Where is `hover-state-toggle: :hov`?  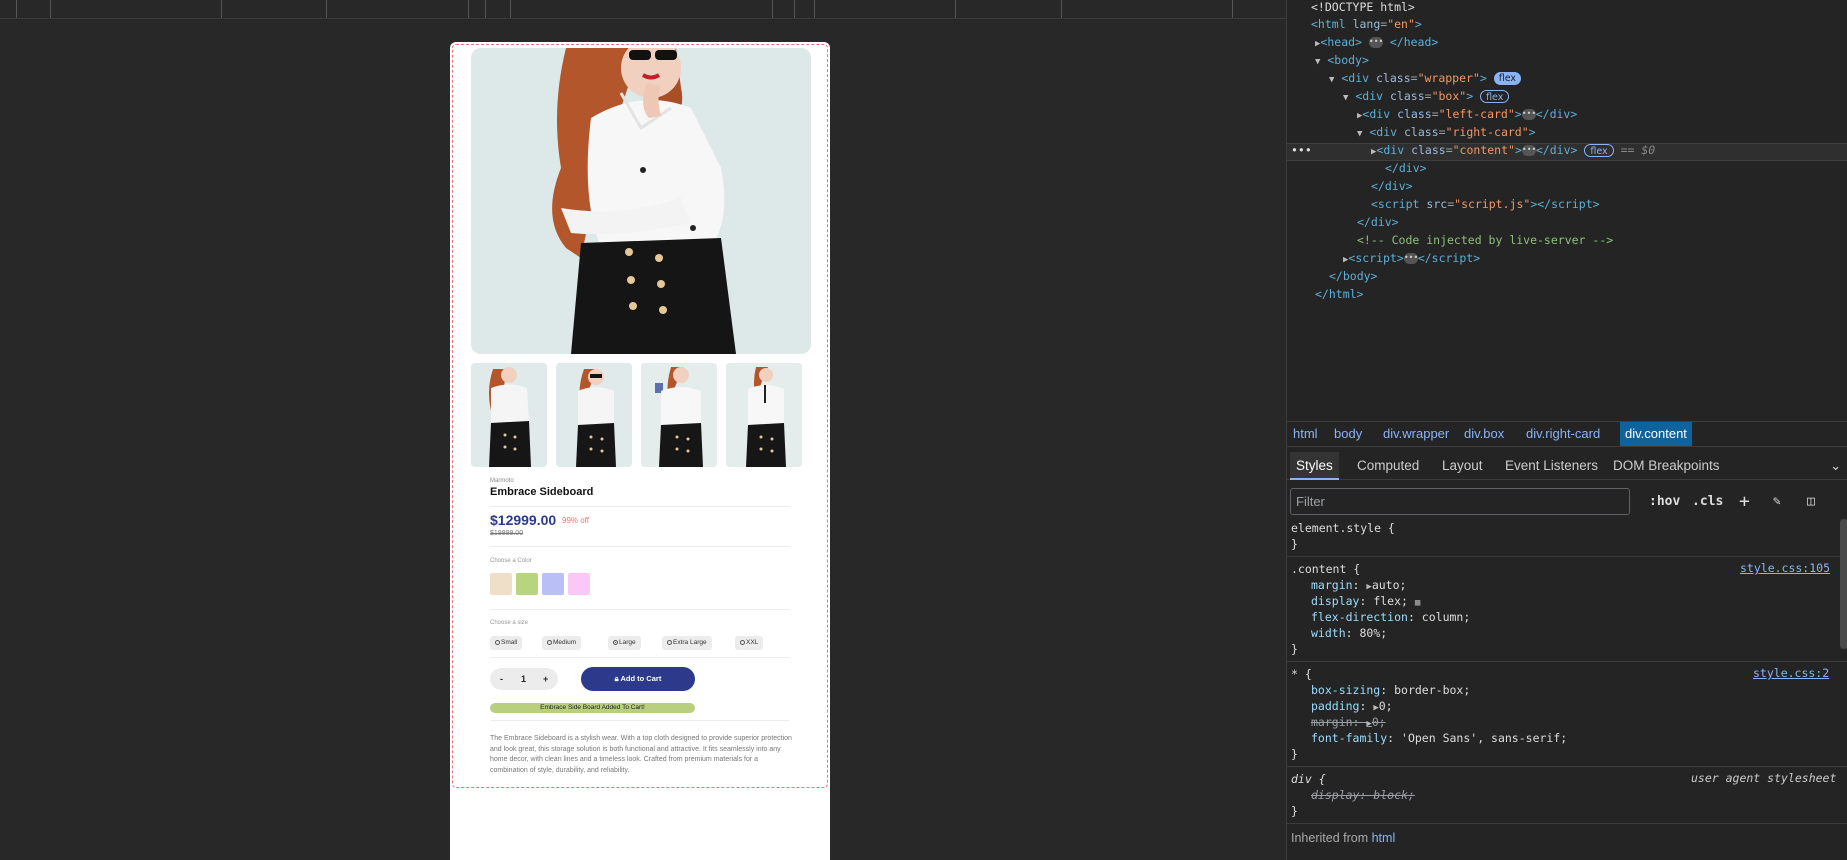
hover-state-toggle: :hov is located at coordinates (1664, 501).